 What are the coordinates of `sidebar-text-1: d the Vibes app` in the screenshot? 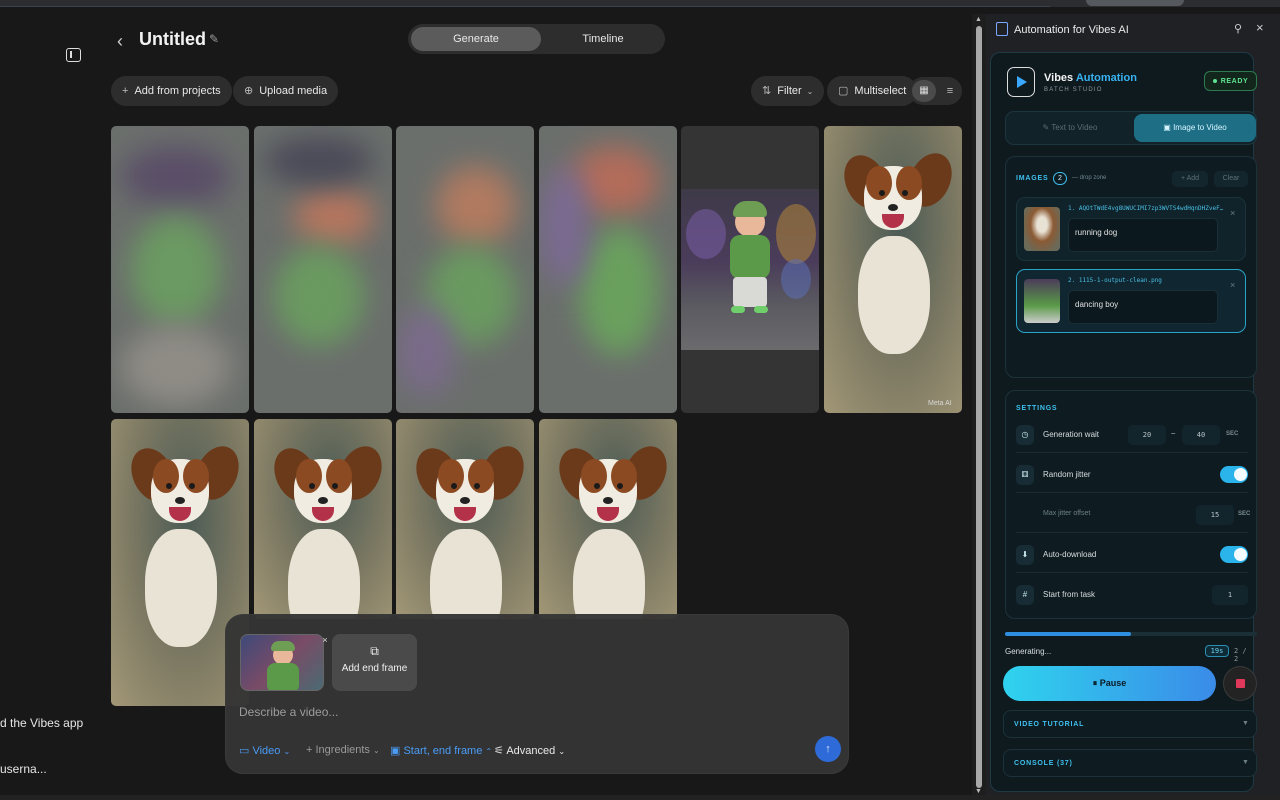 It's located at (41, 723).